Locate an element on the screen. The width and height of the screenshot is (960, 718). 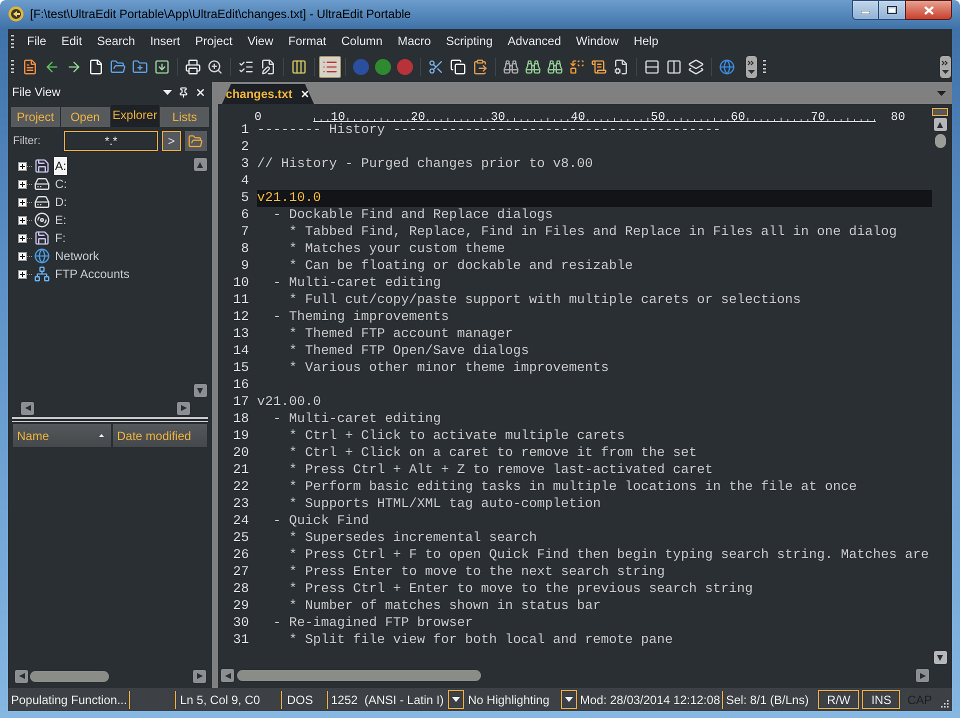
browse-button is located at coordinates (195, 141).